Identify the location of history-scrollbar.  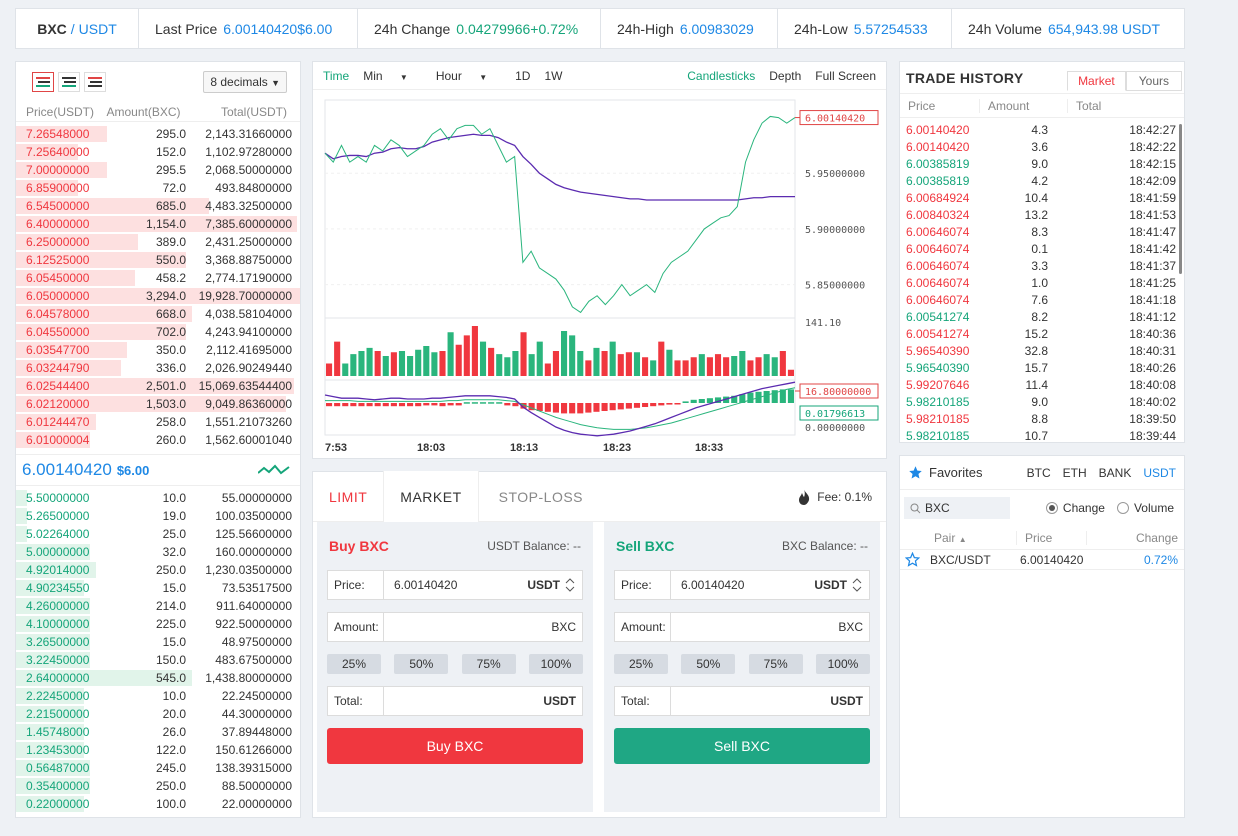
(1180, 199).